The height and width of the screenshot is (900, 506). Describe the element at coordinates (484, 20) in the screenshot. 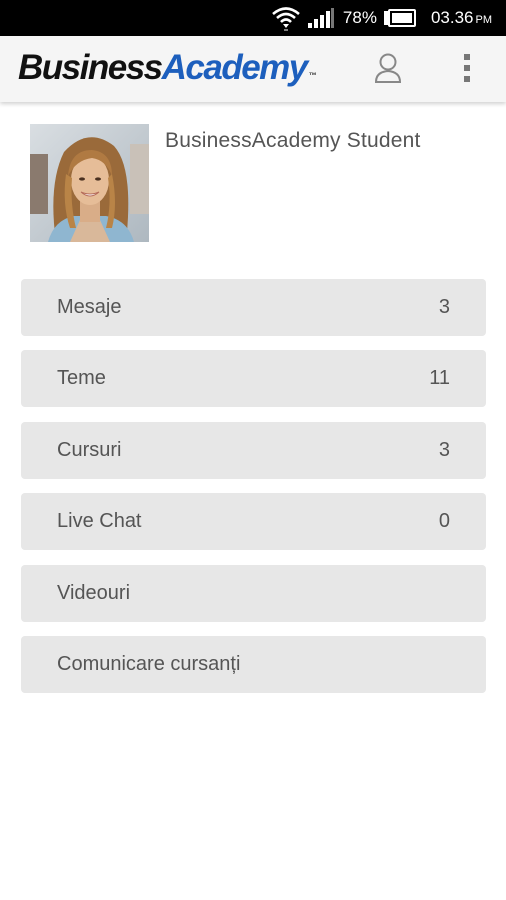

I see `clock-ampm: PM` at that location.